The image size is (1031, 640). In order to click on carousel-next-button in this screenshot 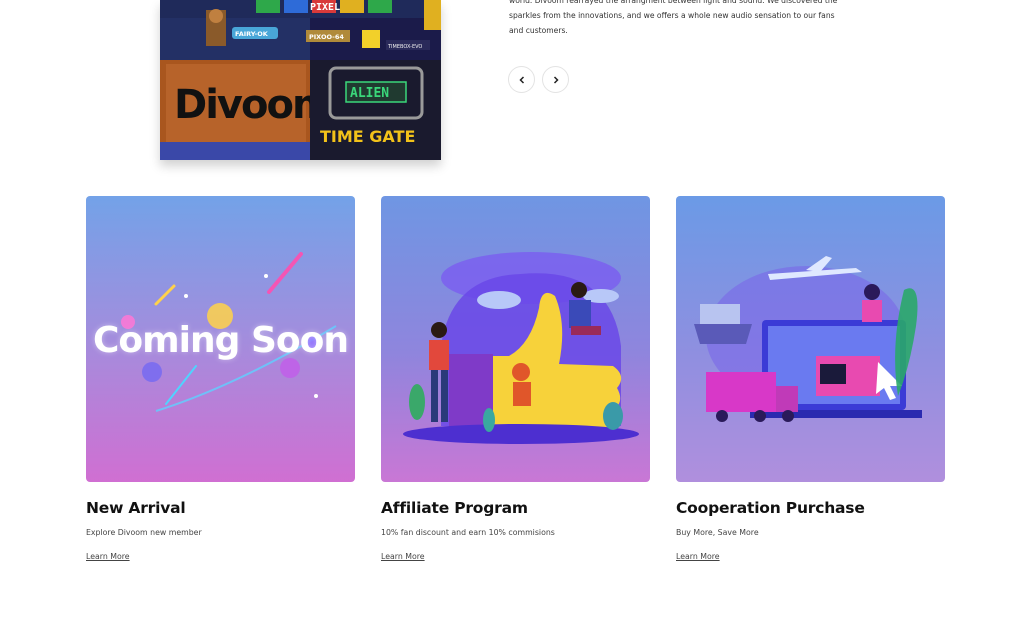, I will do `click(555, 79)`.